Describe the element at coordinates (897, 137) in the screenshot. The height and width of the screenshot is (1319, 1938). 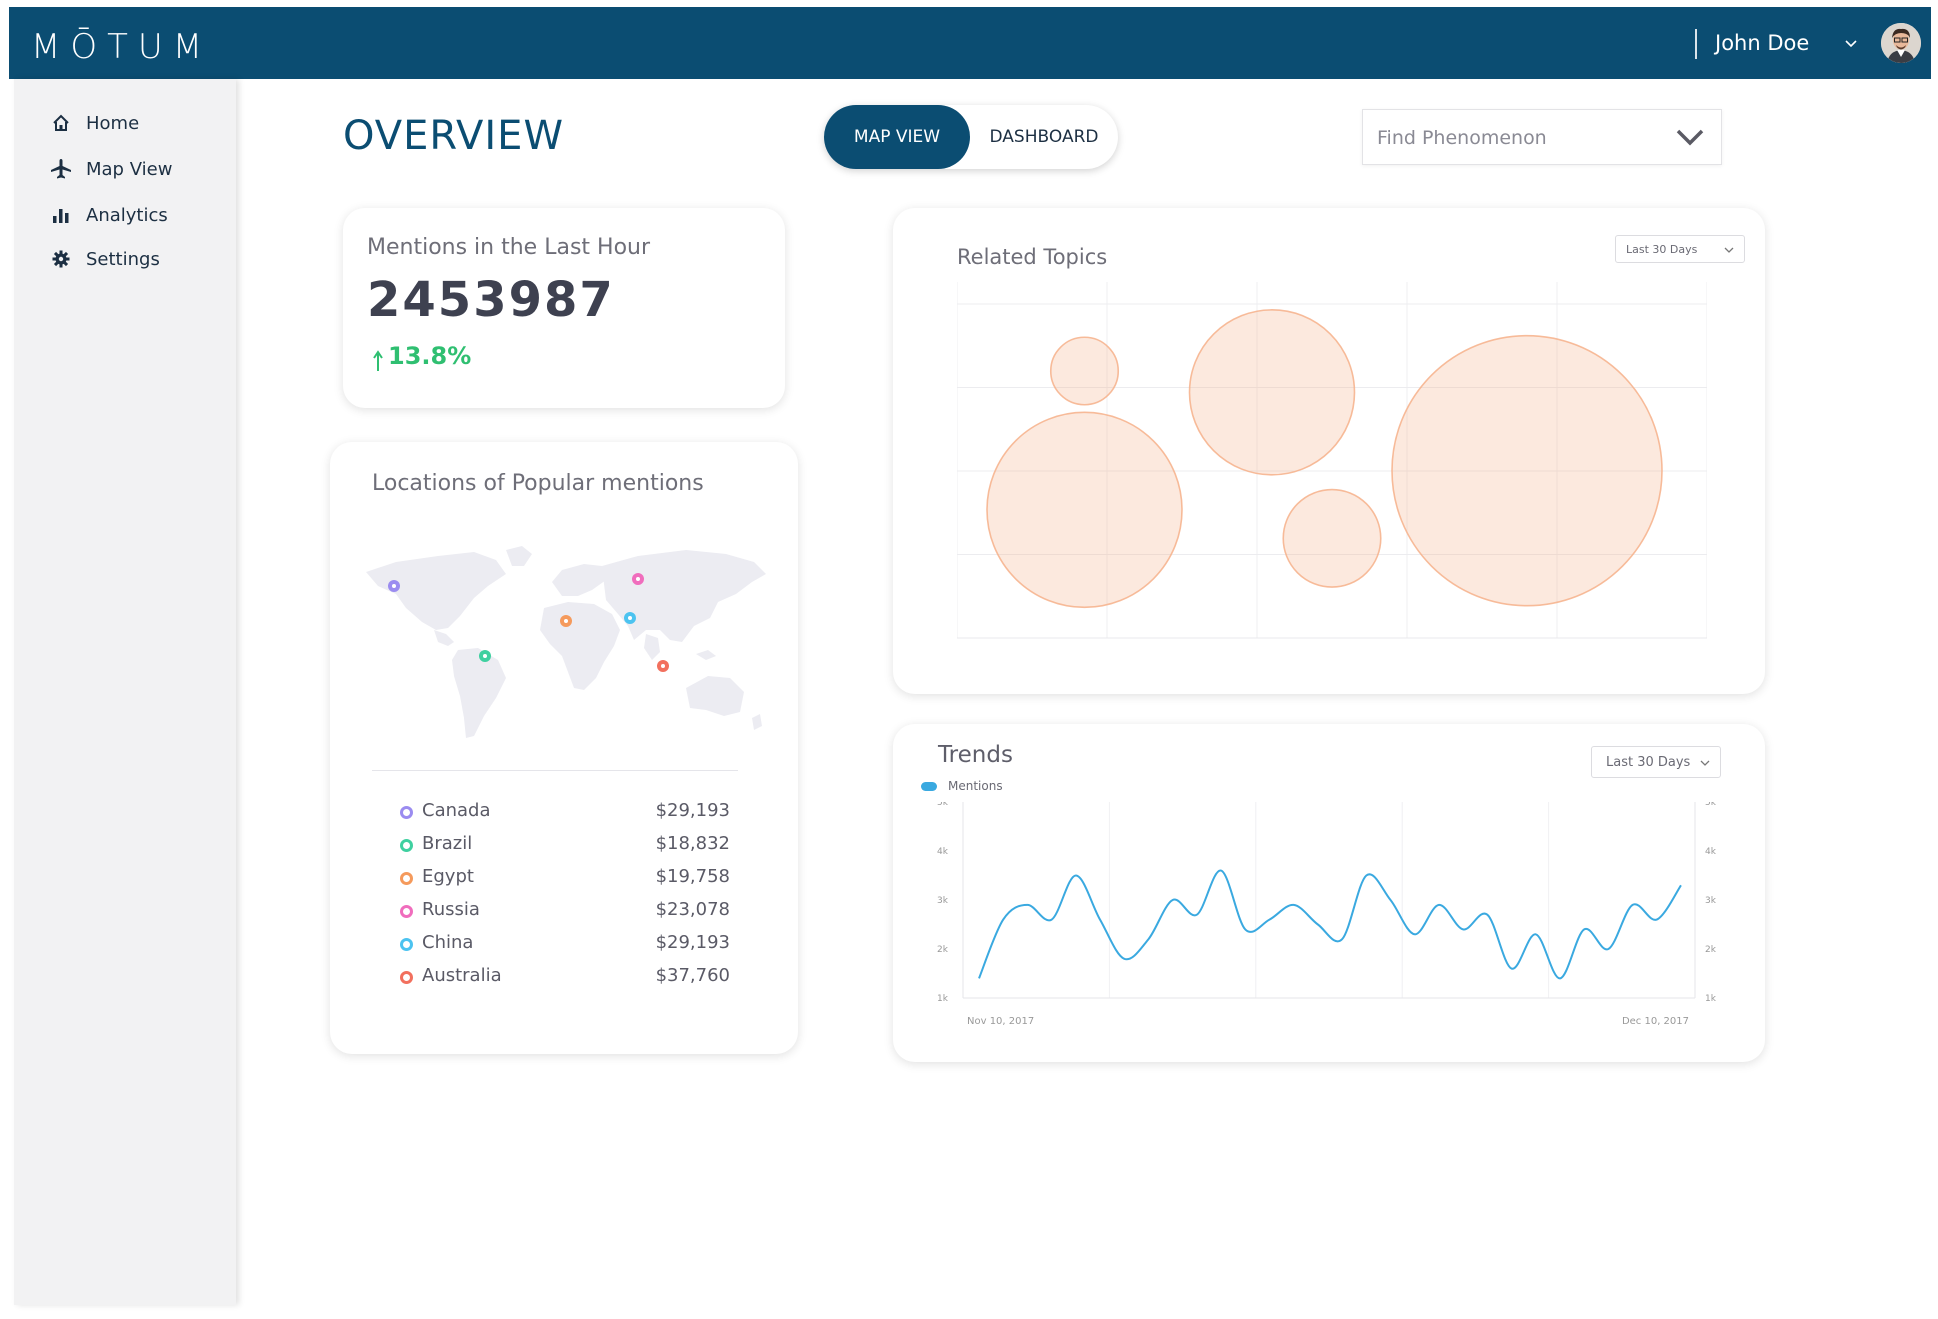
I see `map-view-tab: MAP VIEW` at that location.